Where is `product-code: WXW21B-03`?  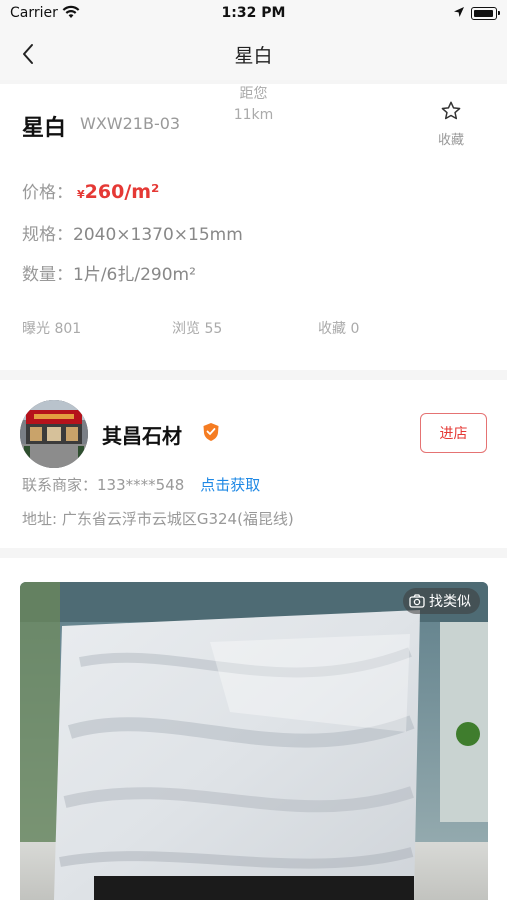
product-code: WXW21B-03 is located at coordinates (130, 123).